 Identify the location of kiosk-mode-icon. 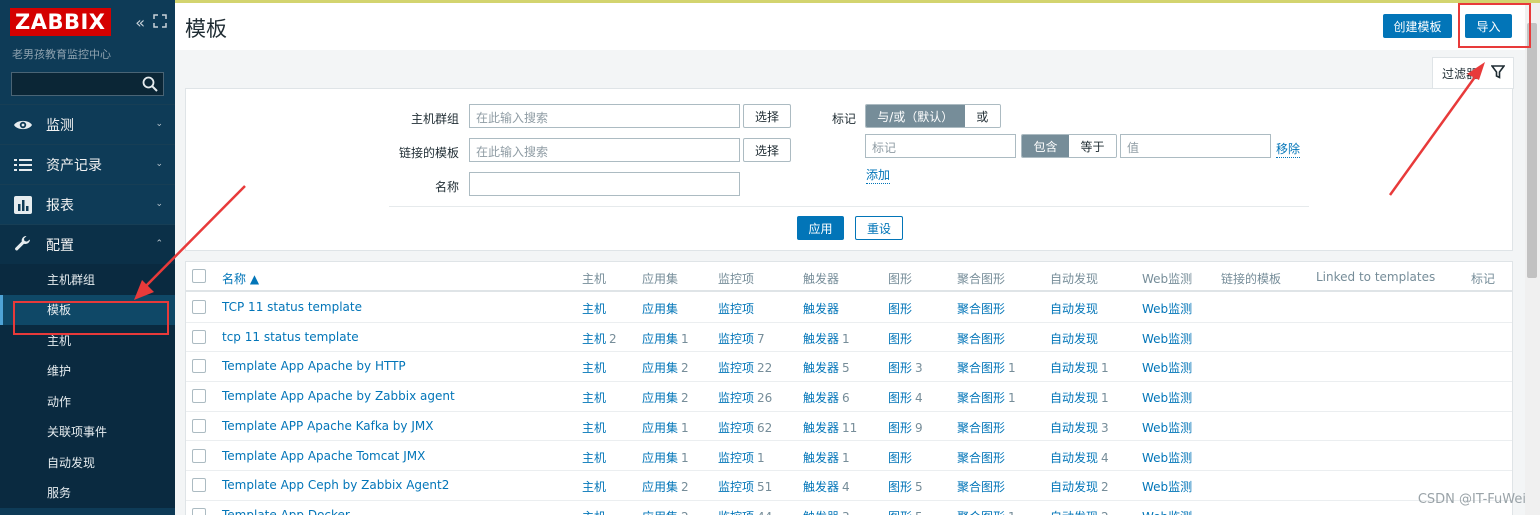
(160, 22).